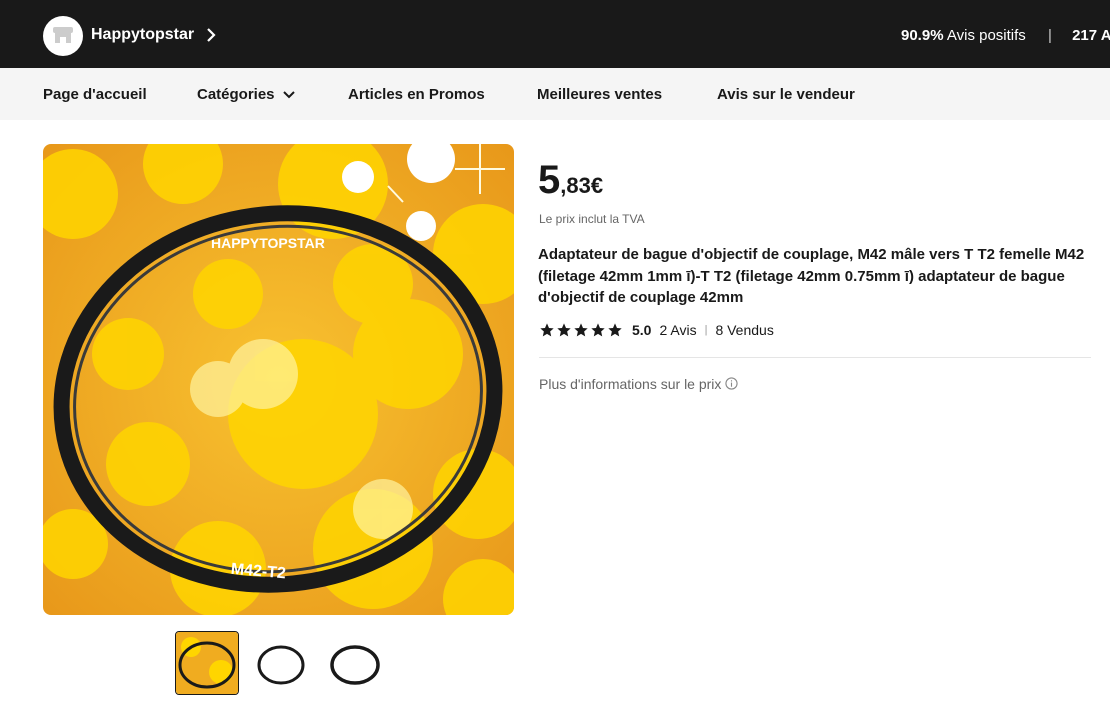  What do you see at coordinates (211, 35) in the screenshot?
I see `chevron-right-icon` at bounding box center [211, 35].